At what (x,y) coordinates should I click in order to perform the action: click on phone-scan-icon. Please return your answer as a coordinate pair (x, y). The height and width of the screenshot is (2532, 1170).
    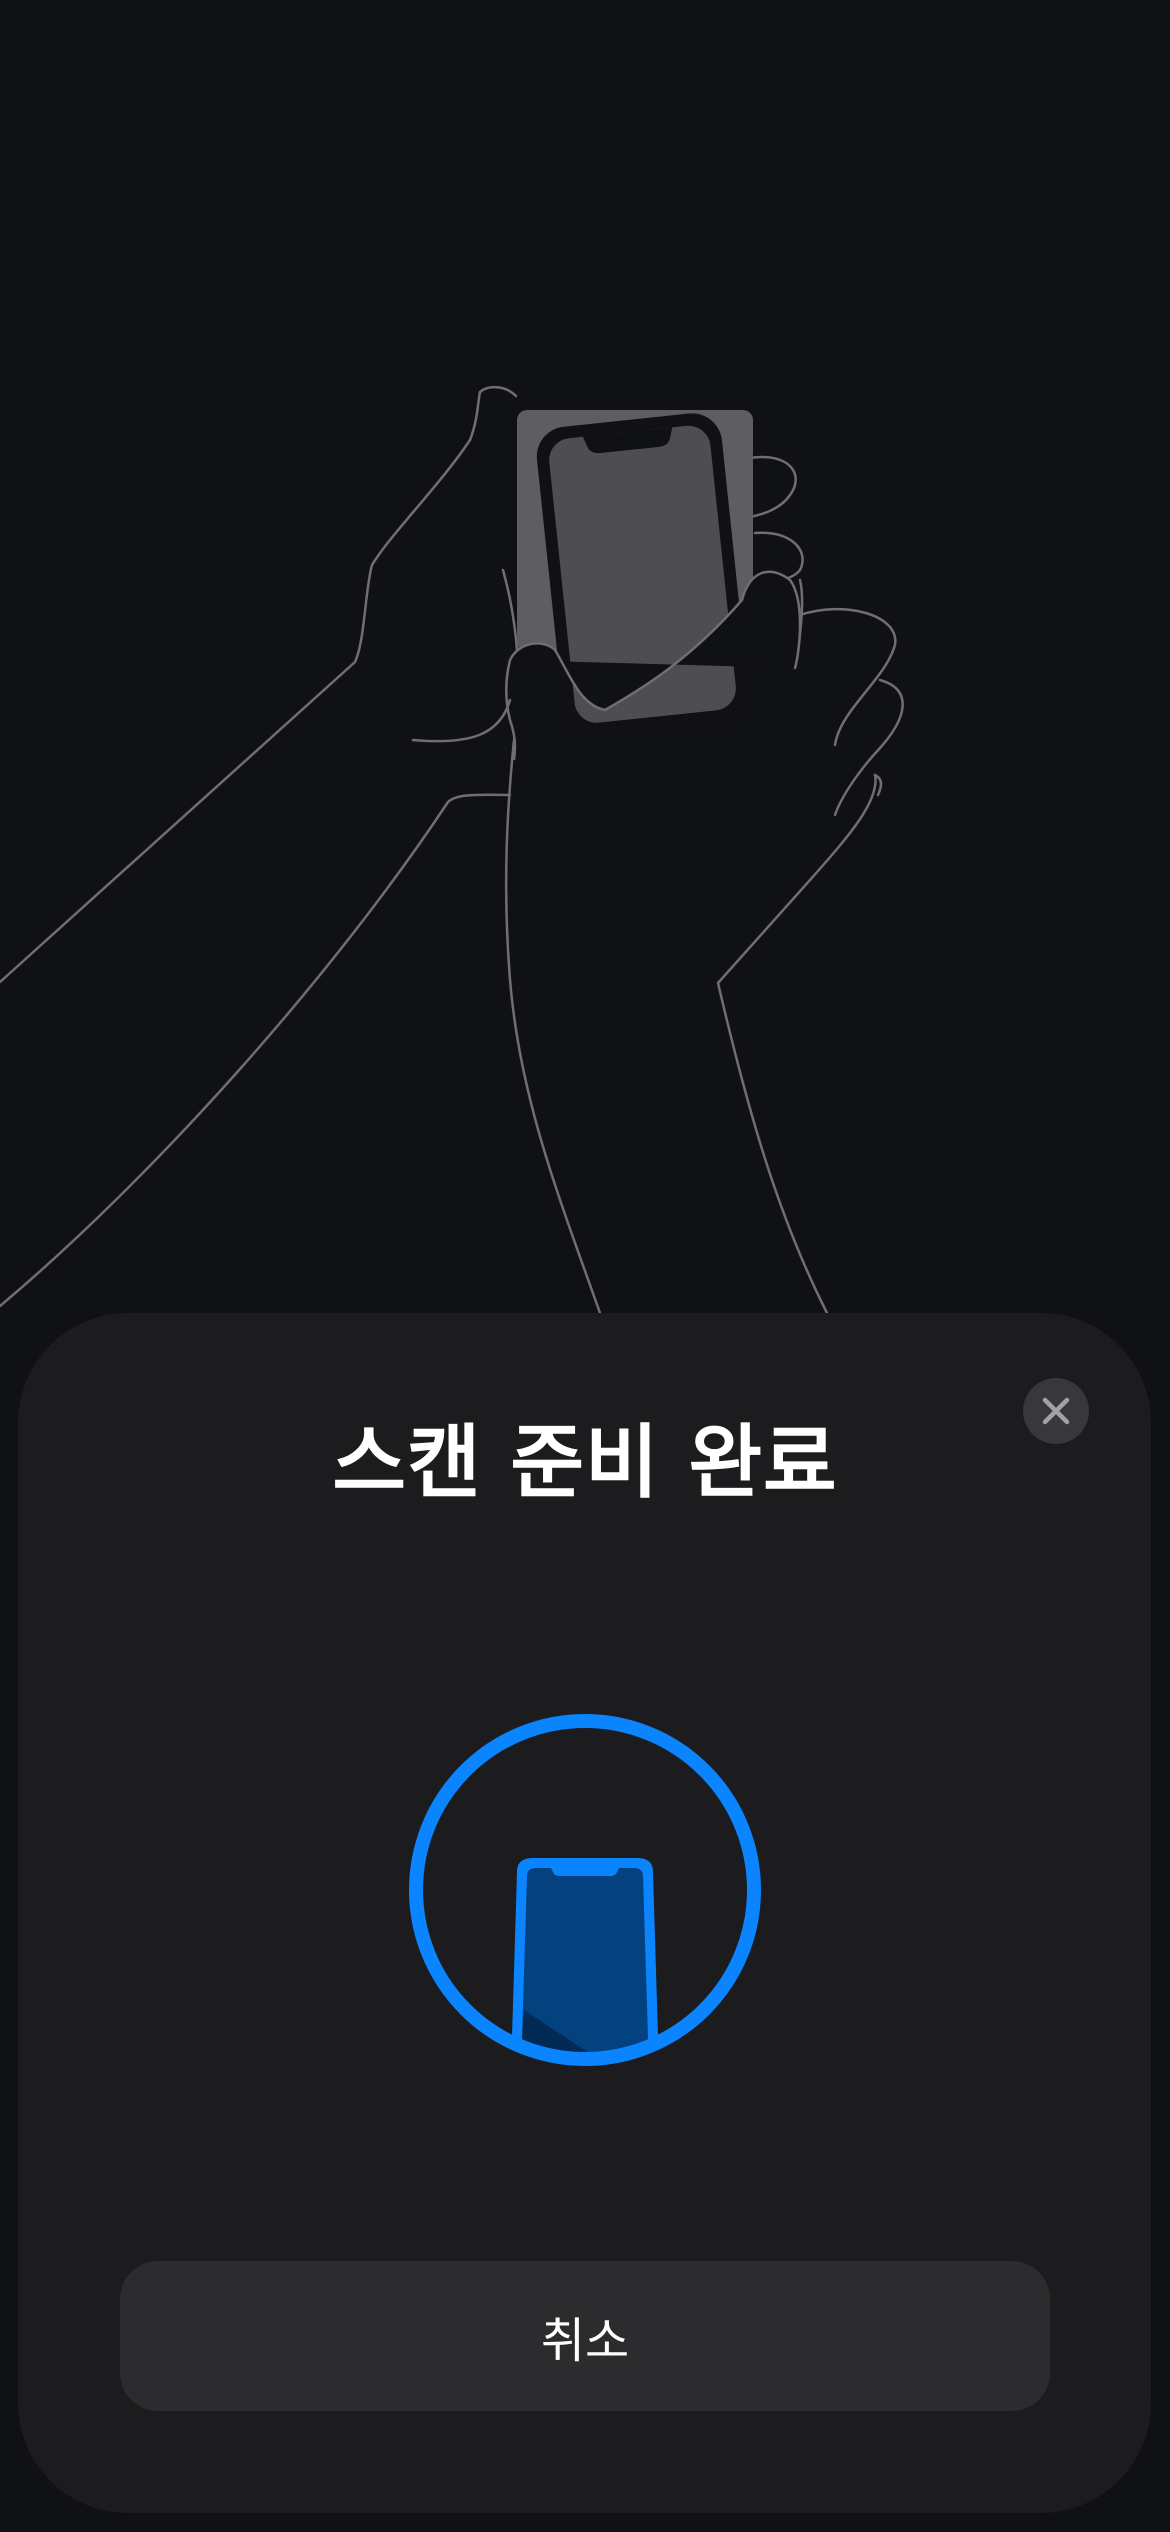
    Looking at the image, I should click on (585, 1890).